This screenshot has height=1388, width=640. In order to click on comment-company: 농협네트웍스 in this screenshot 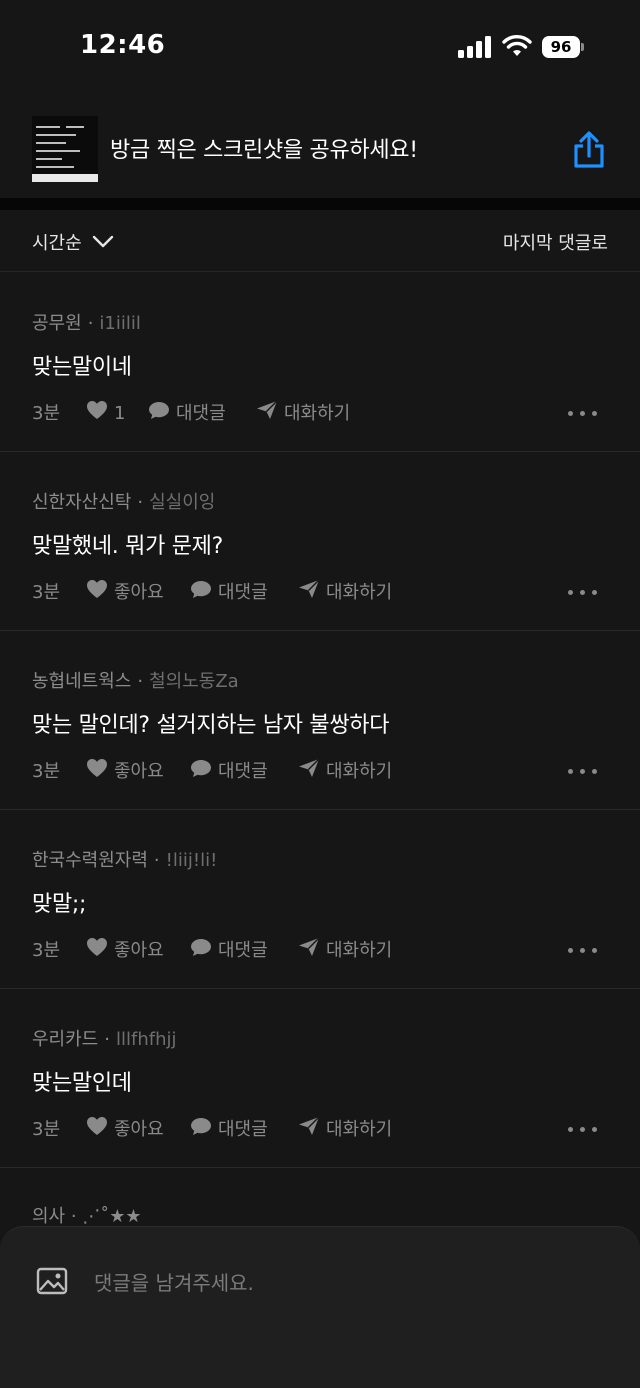, I will do `click(82, 681)`.